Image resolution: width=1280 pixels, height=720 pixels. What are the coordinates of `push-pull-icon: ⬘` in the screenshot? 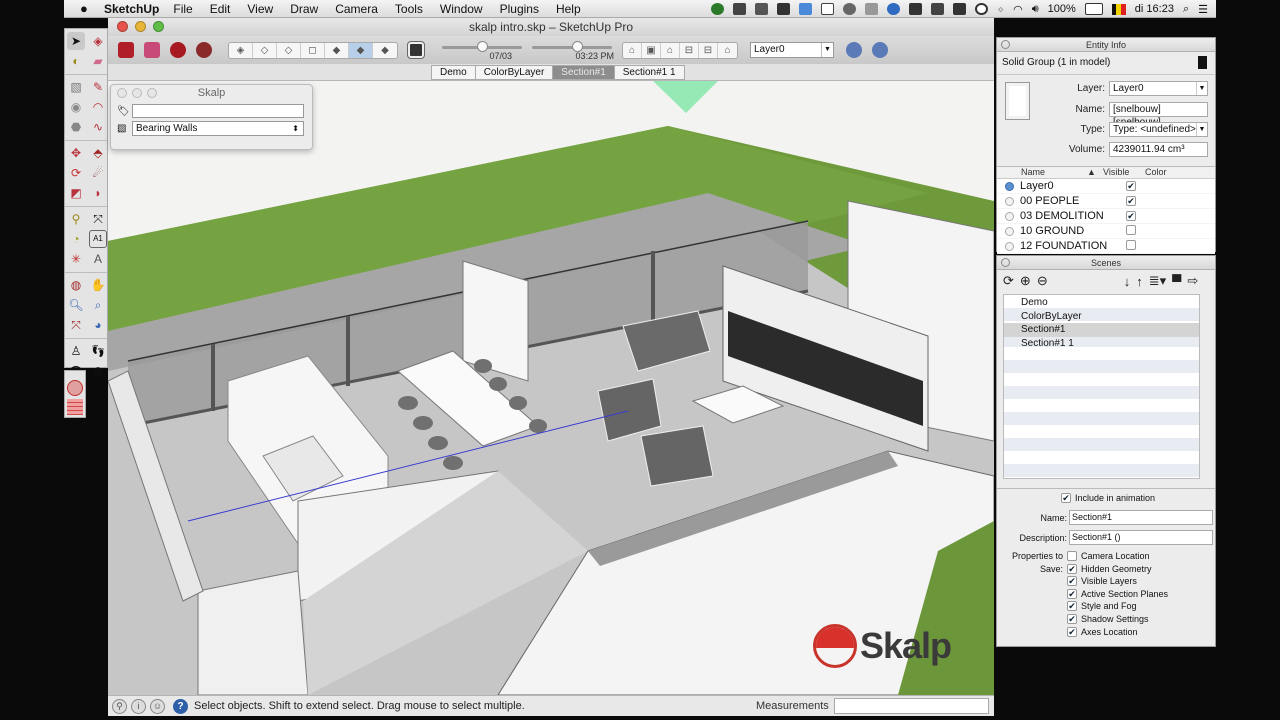 It's located at (98, 153).